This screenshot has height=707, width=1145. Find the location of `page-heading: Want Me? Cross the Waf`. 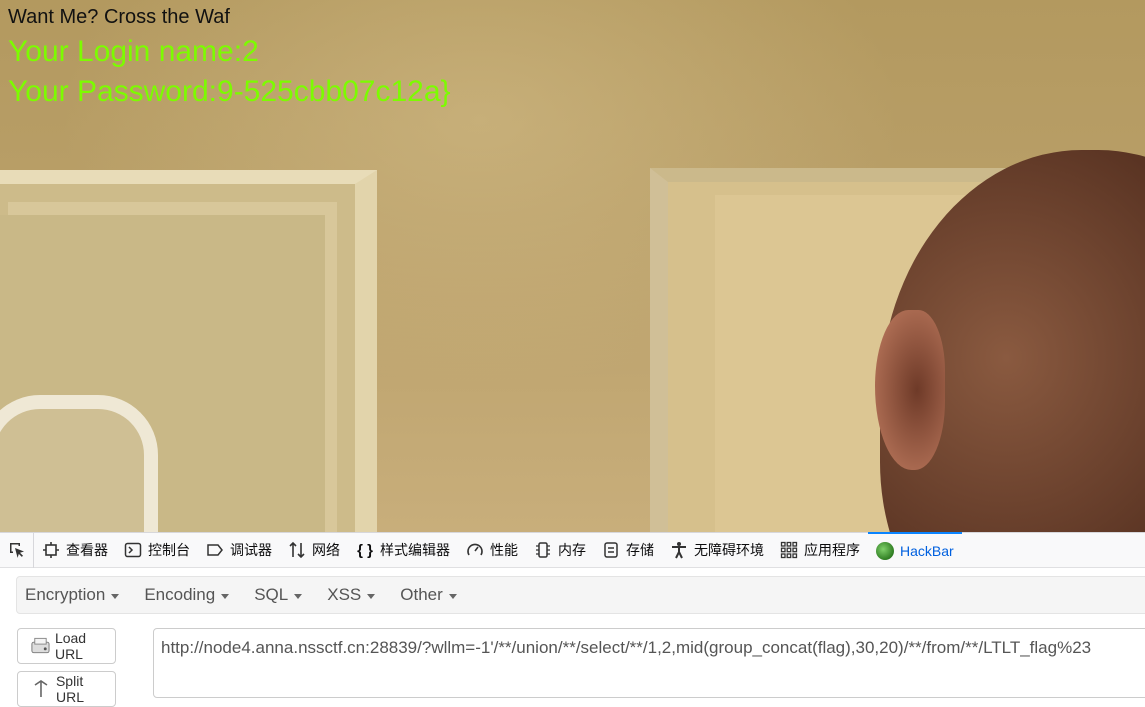

page-heading: Want Me? Cross the Waf is located at coordinates (119, 17).